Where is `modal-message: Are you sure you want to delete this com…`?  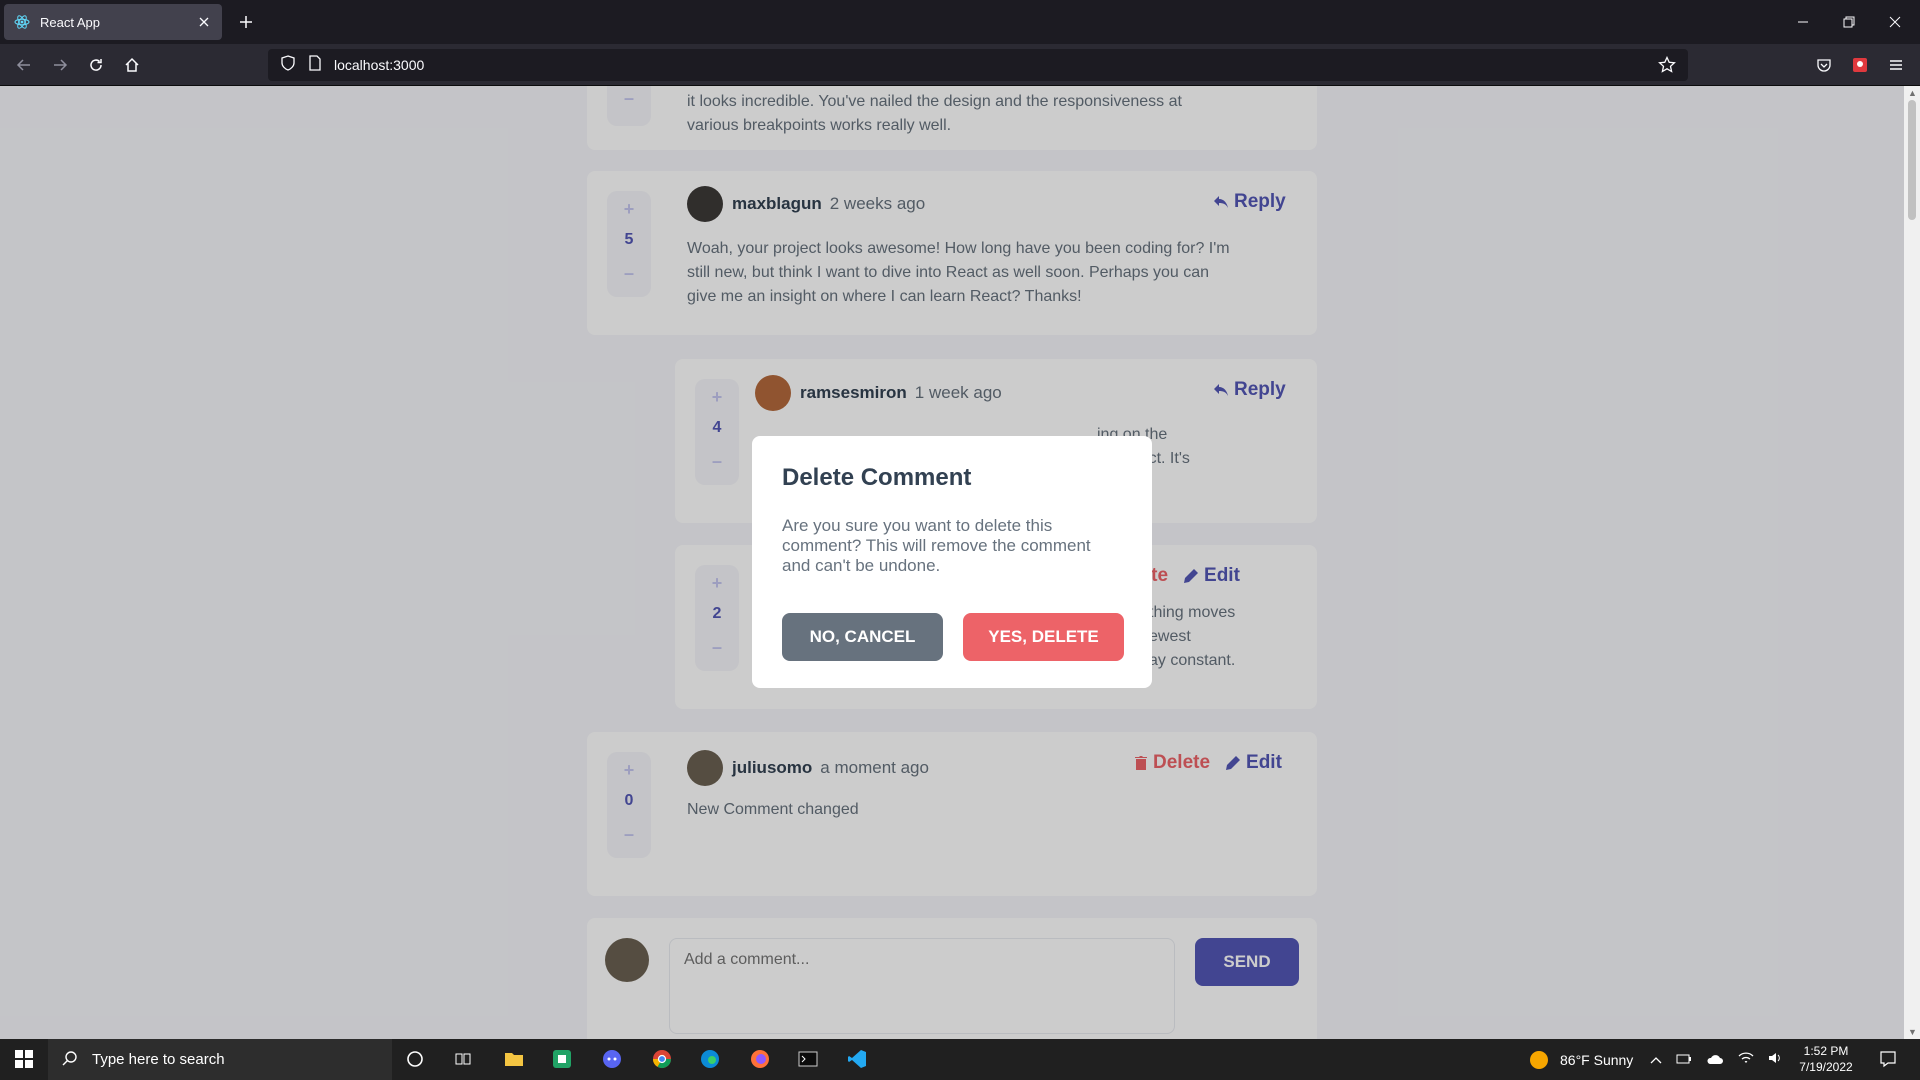 modal-message: Are you sure you want to delete this com… is located at coordinates (936, 545).